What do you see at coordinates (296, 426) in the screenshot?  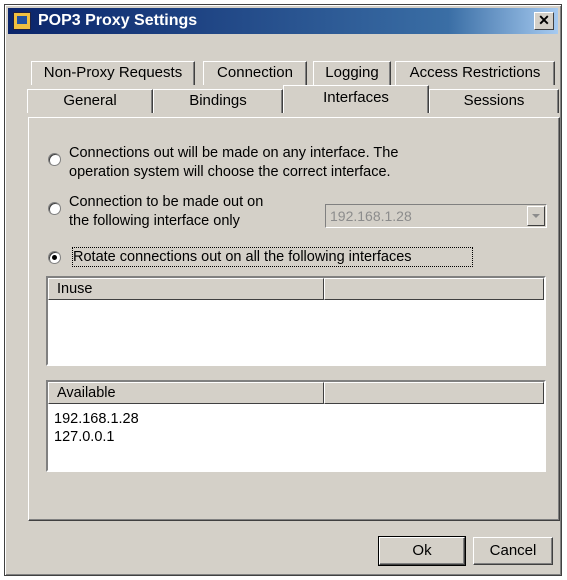 I see `available-list: Available 192.168.1.28 127.0.0.1` at bounding box center [296, 426].